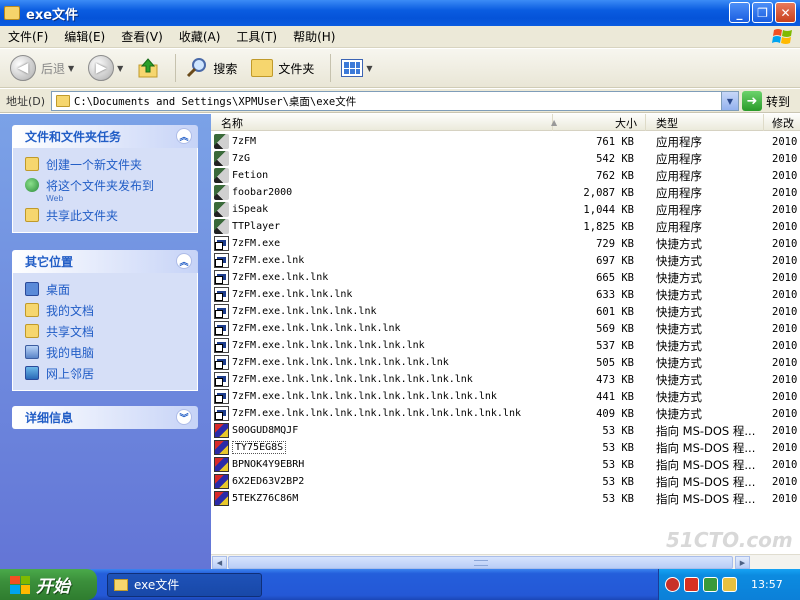 The height and width of the screenshot is (600, 800). I want to click on file-size: 441 KB, so click(615, 396).